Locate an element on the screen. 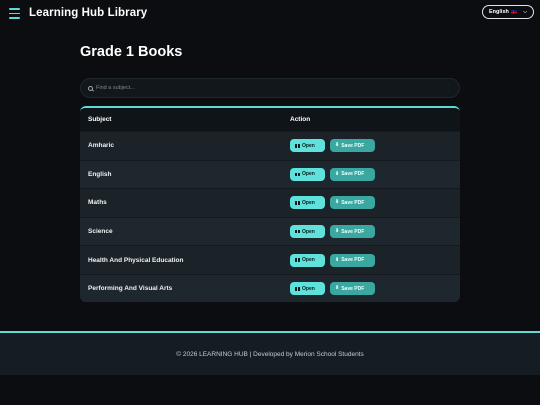 The width and height of the screenshot is (540, 405). table-row: Science Open ⬇ Save PDF is located at coordinates (270, 231).